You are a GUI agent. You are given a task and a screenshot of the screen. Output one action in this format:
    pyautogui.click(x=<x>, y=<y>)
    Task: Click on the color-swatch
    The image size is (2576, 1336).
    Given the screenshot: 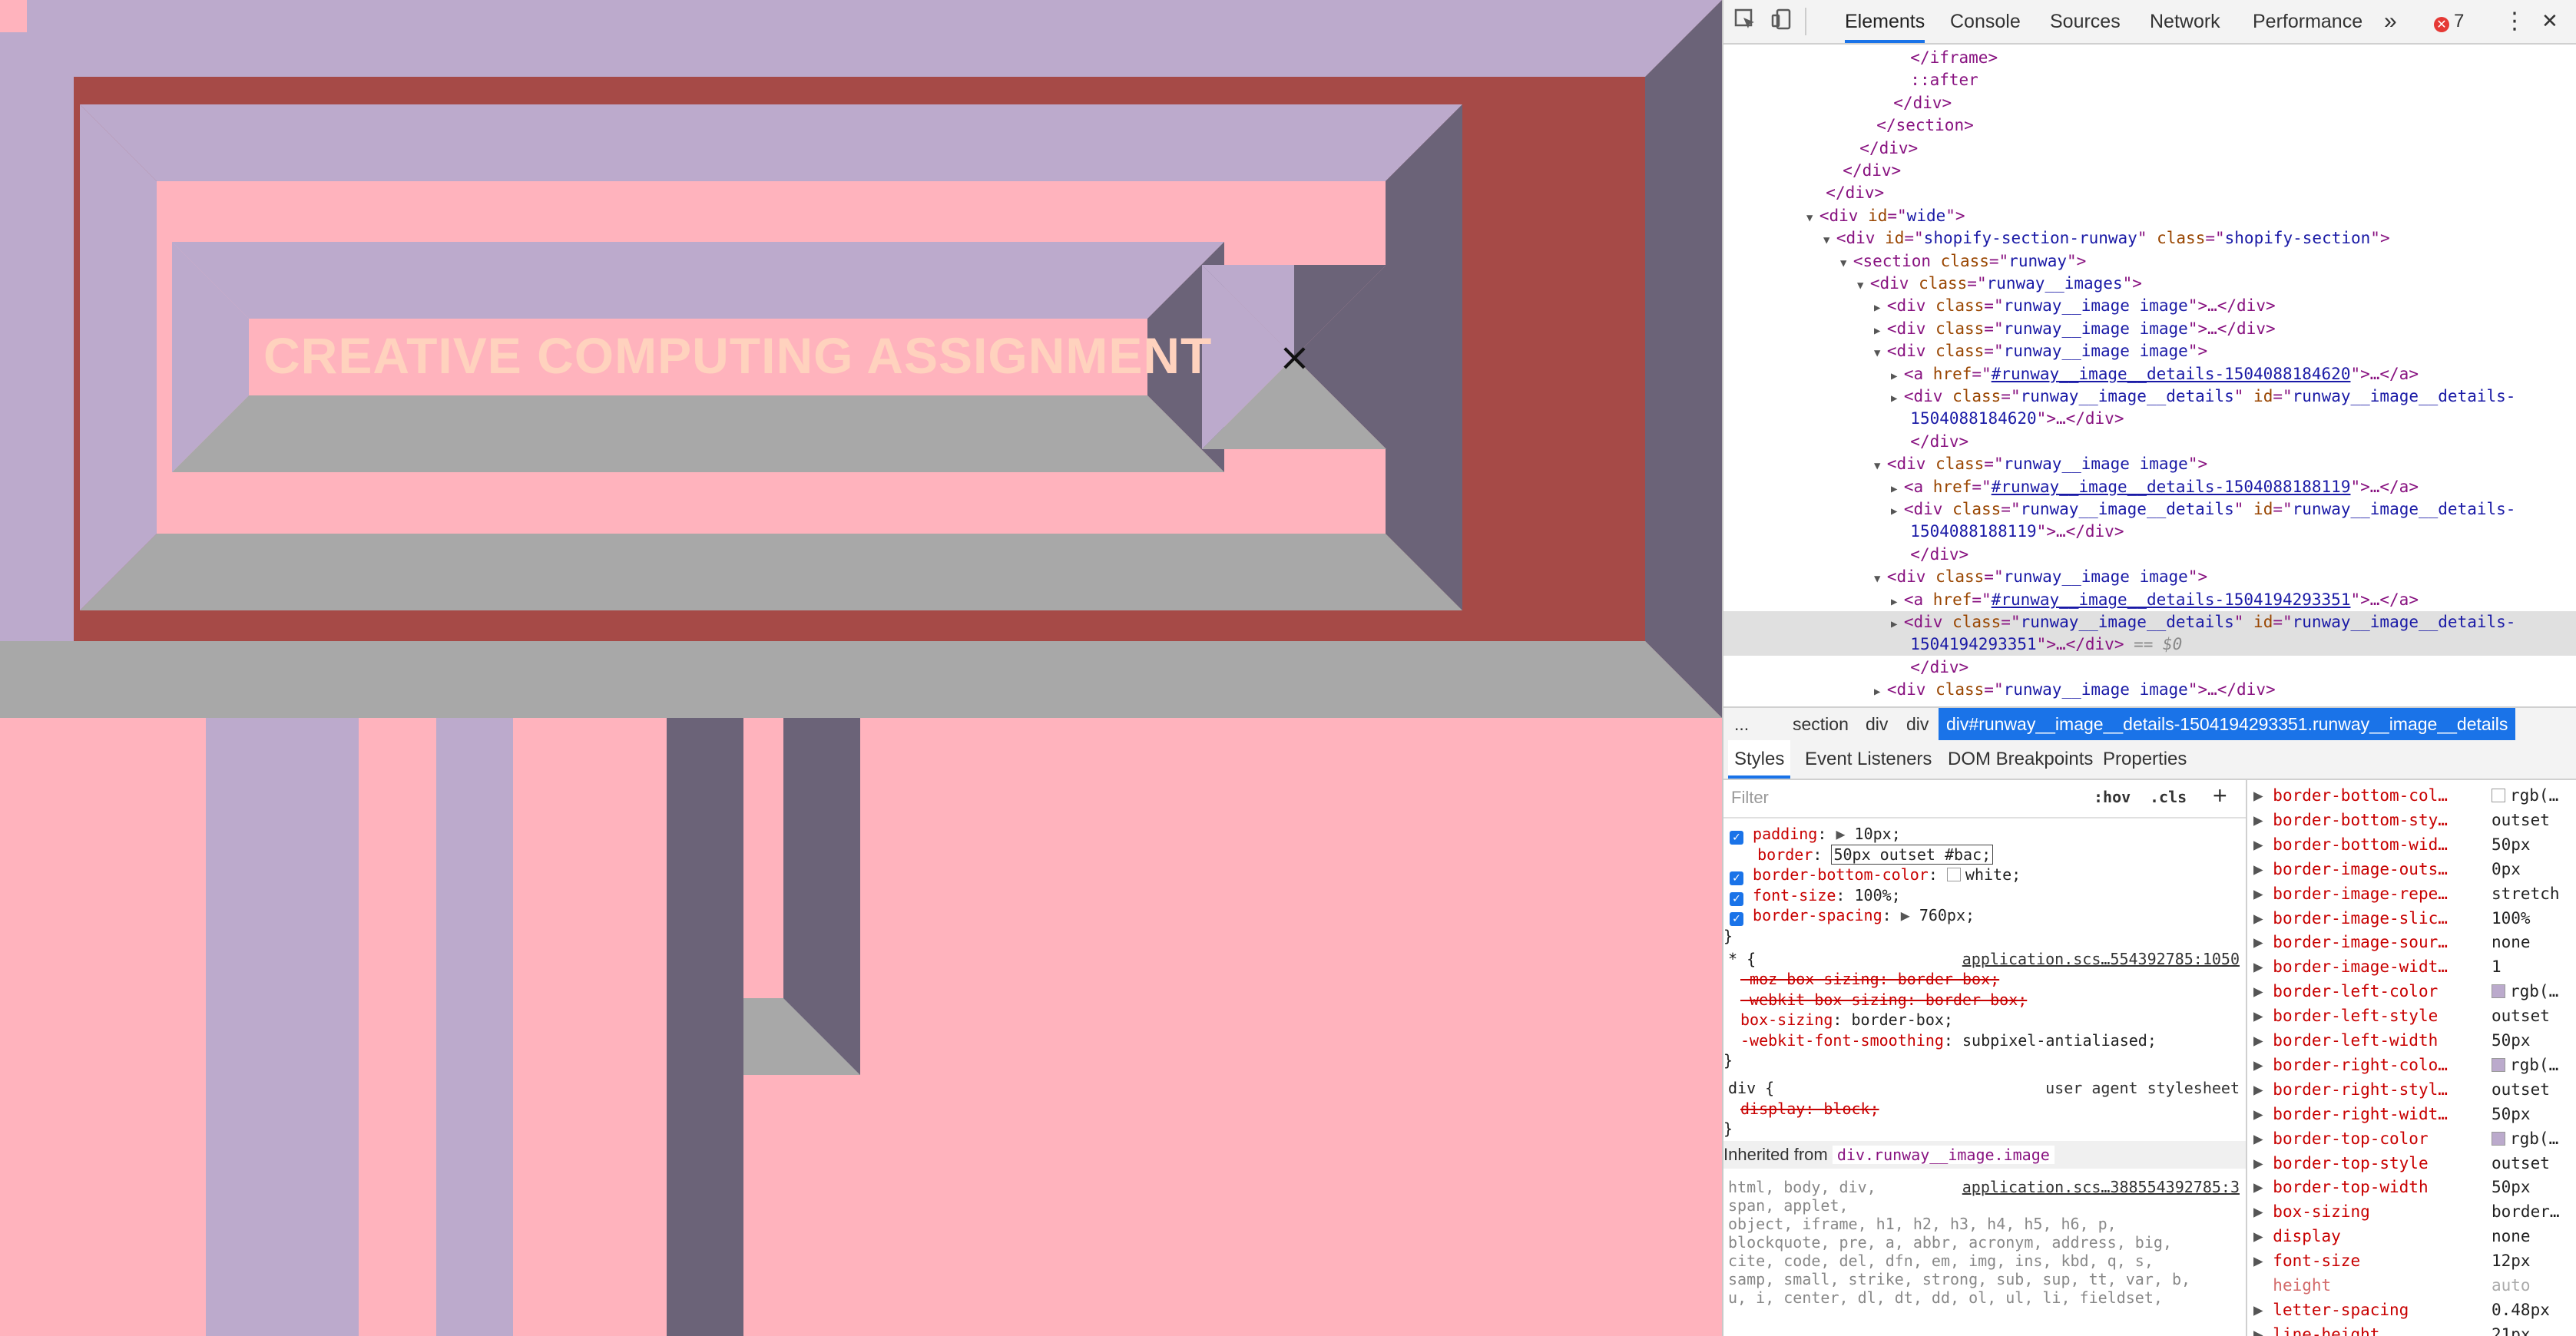 What is the action you would take?
    pyautogui.click(x=1954, y=874)
    